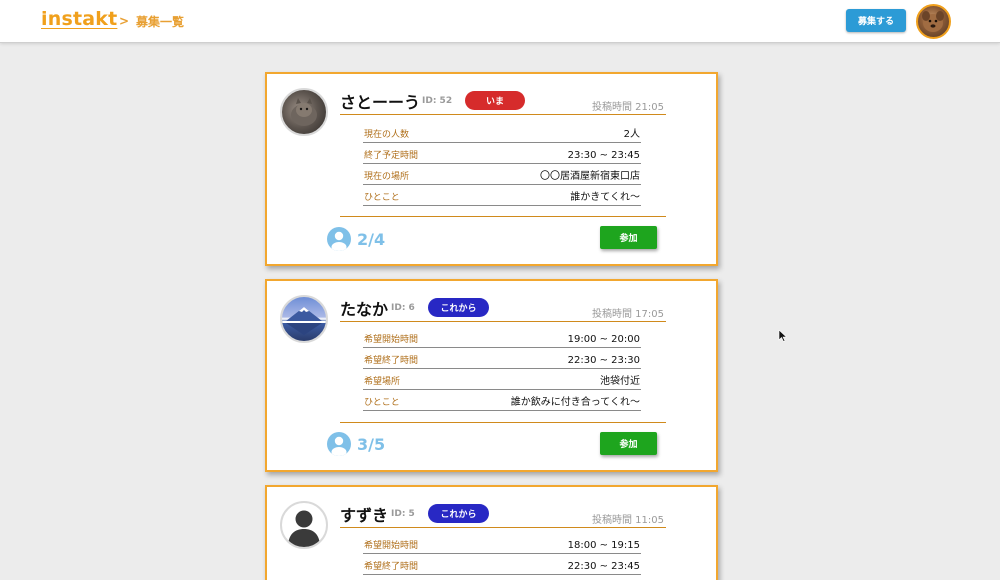 The image size is (1000, 580). I want to click on info-row: 希望終了時間 22:30 ~ 23:30, so click(502, 358).